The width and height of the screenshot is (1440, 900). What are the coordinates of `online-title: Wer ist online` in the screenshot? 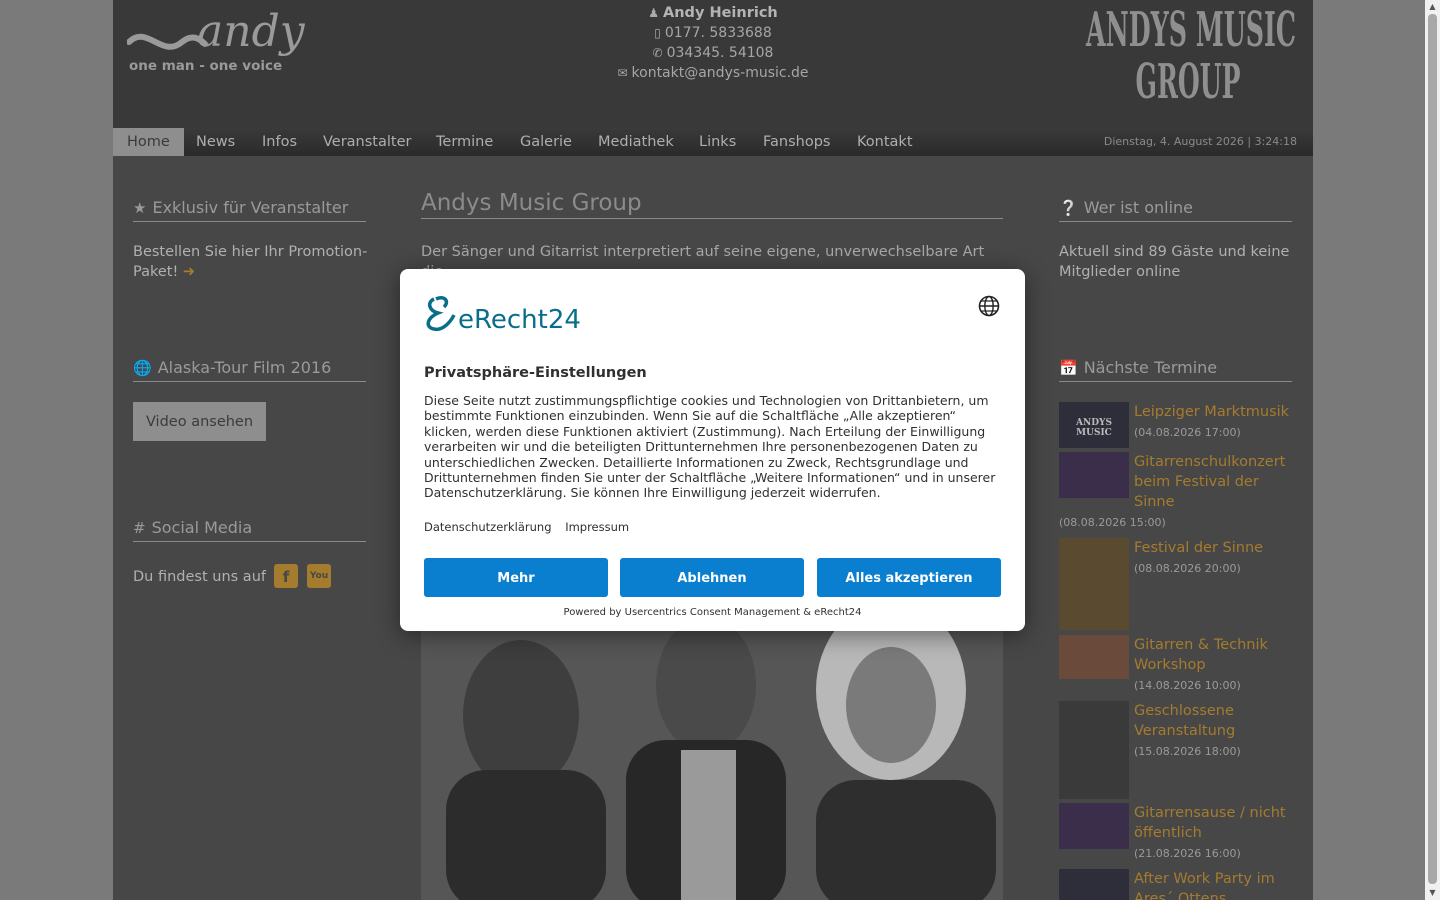 It's located at (1138, 207).